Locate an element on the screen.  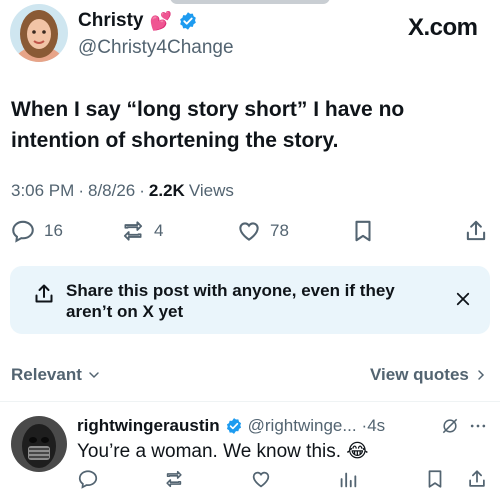
reply-count: 16 is located at coordinates (53, 230).